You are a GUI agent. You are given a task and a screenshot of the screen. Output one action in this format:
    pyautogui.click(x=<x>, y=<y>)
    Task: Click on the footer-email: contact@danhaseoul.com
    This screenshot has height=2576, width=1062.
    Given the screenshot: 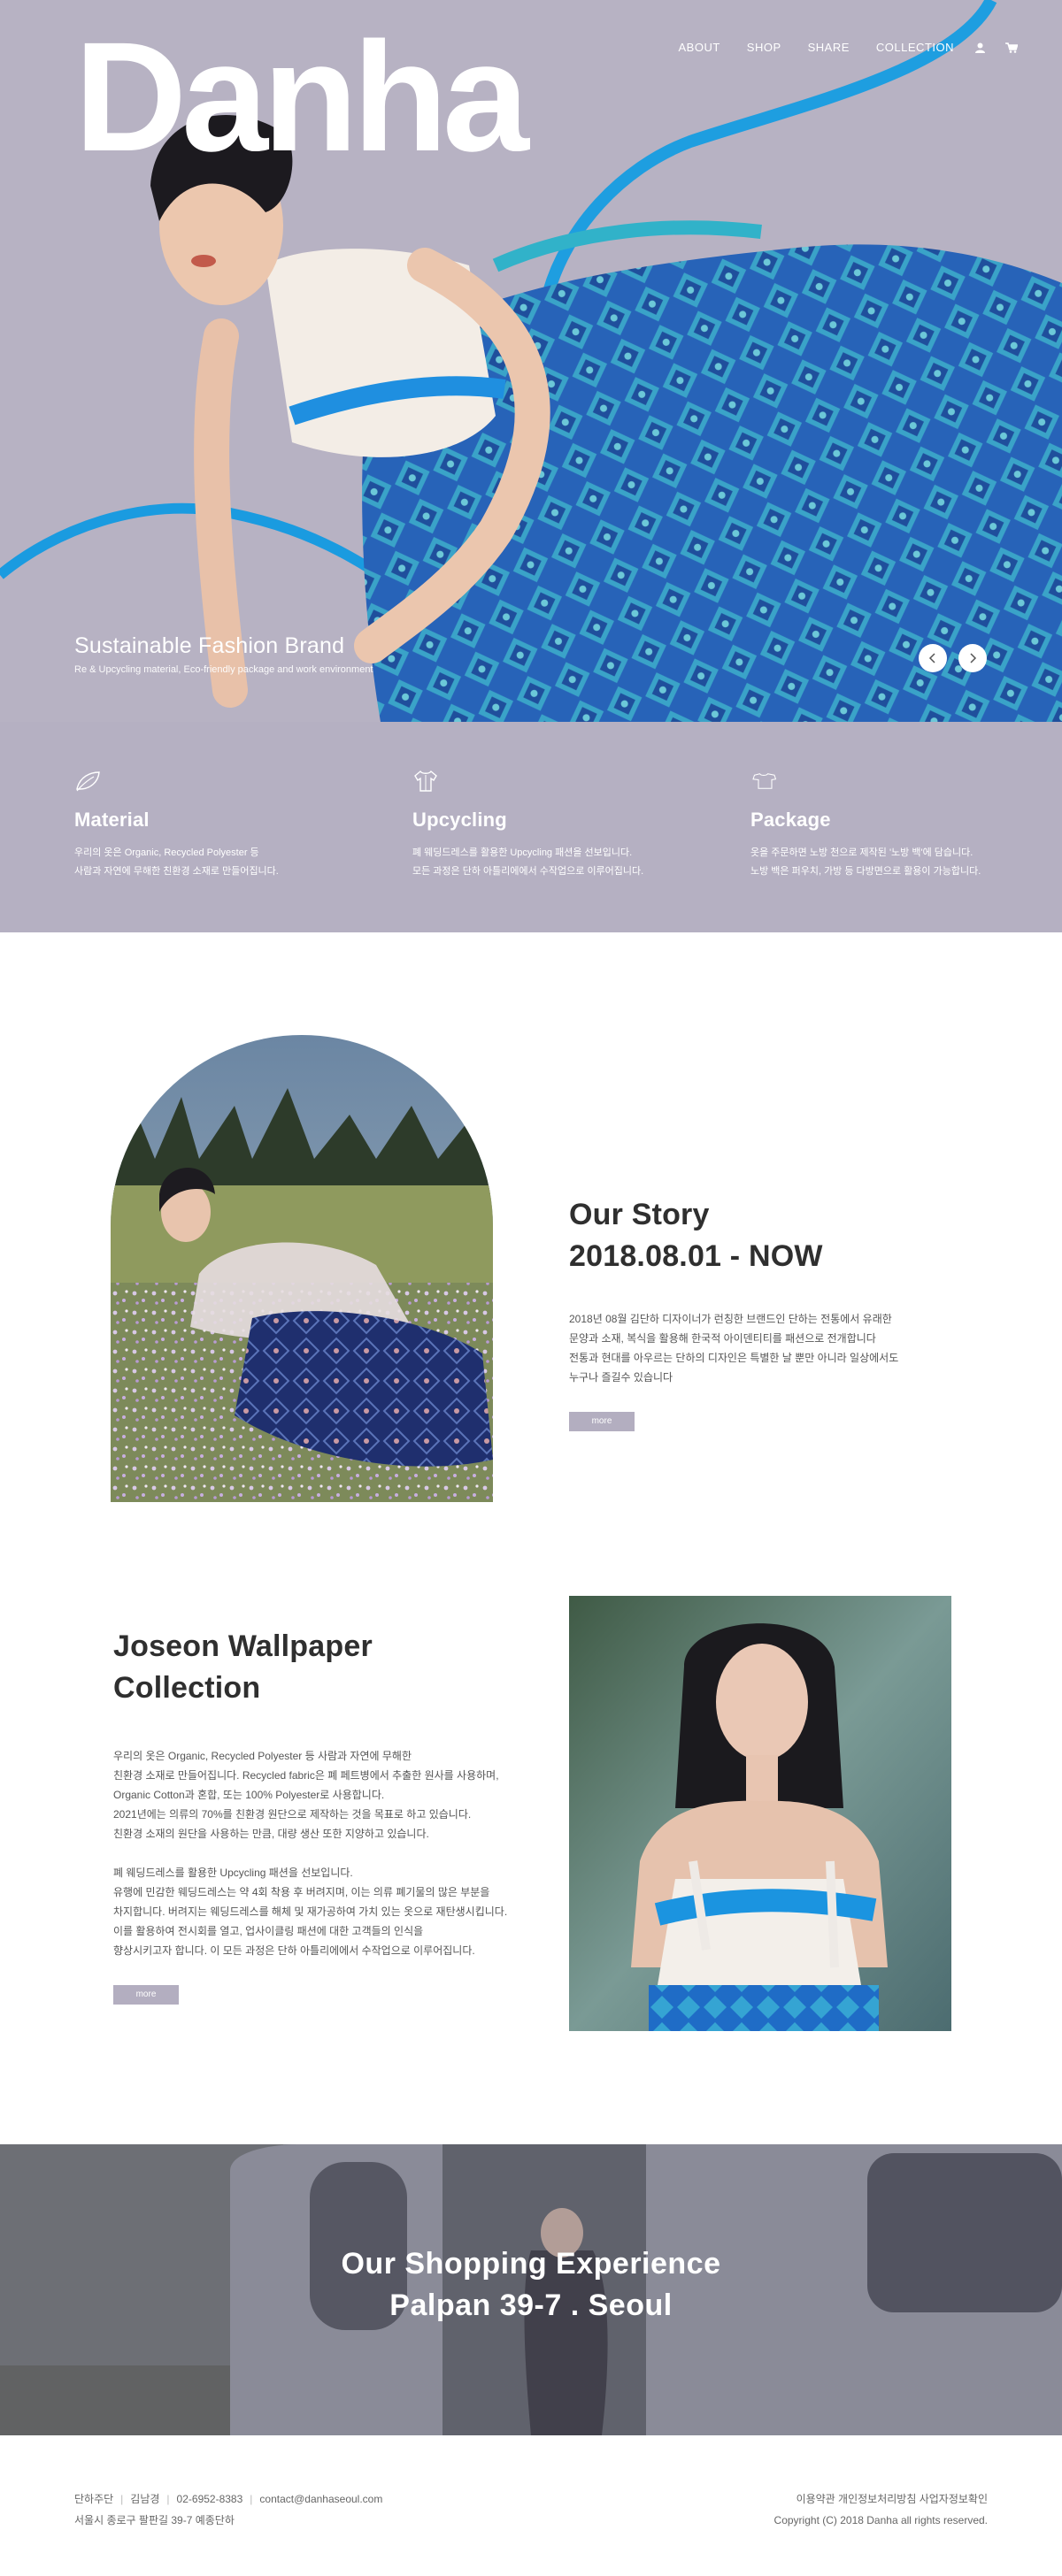 What is the action you would take?
    pyautogui.click(x=320, y=2499)
    